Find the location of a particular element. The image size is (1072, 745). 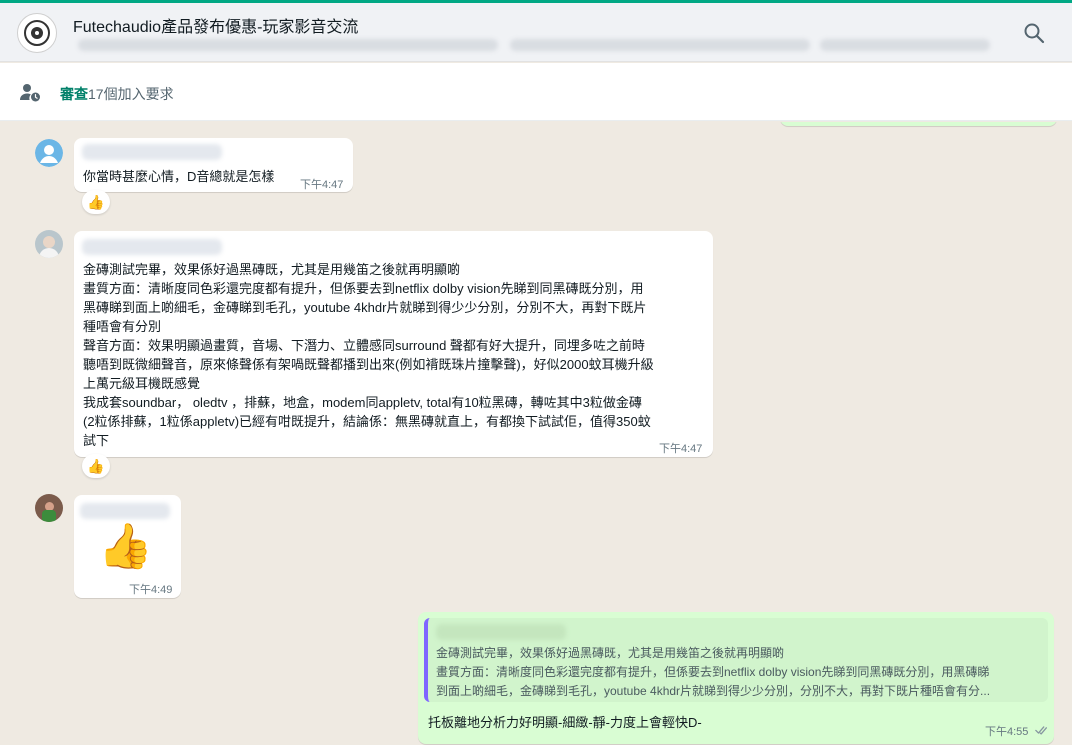

default-avatar-icon is located at coordinates (49, 153).